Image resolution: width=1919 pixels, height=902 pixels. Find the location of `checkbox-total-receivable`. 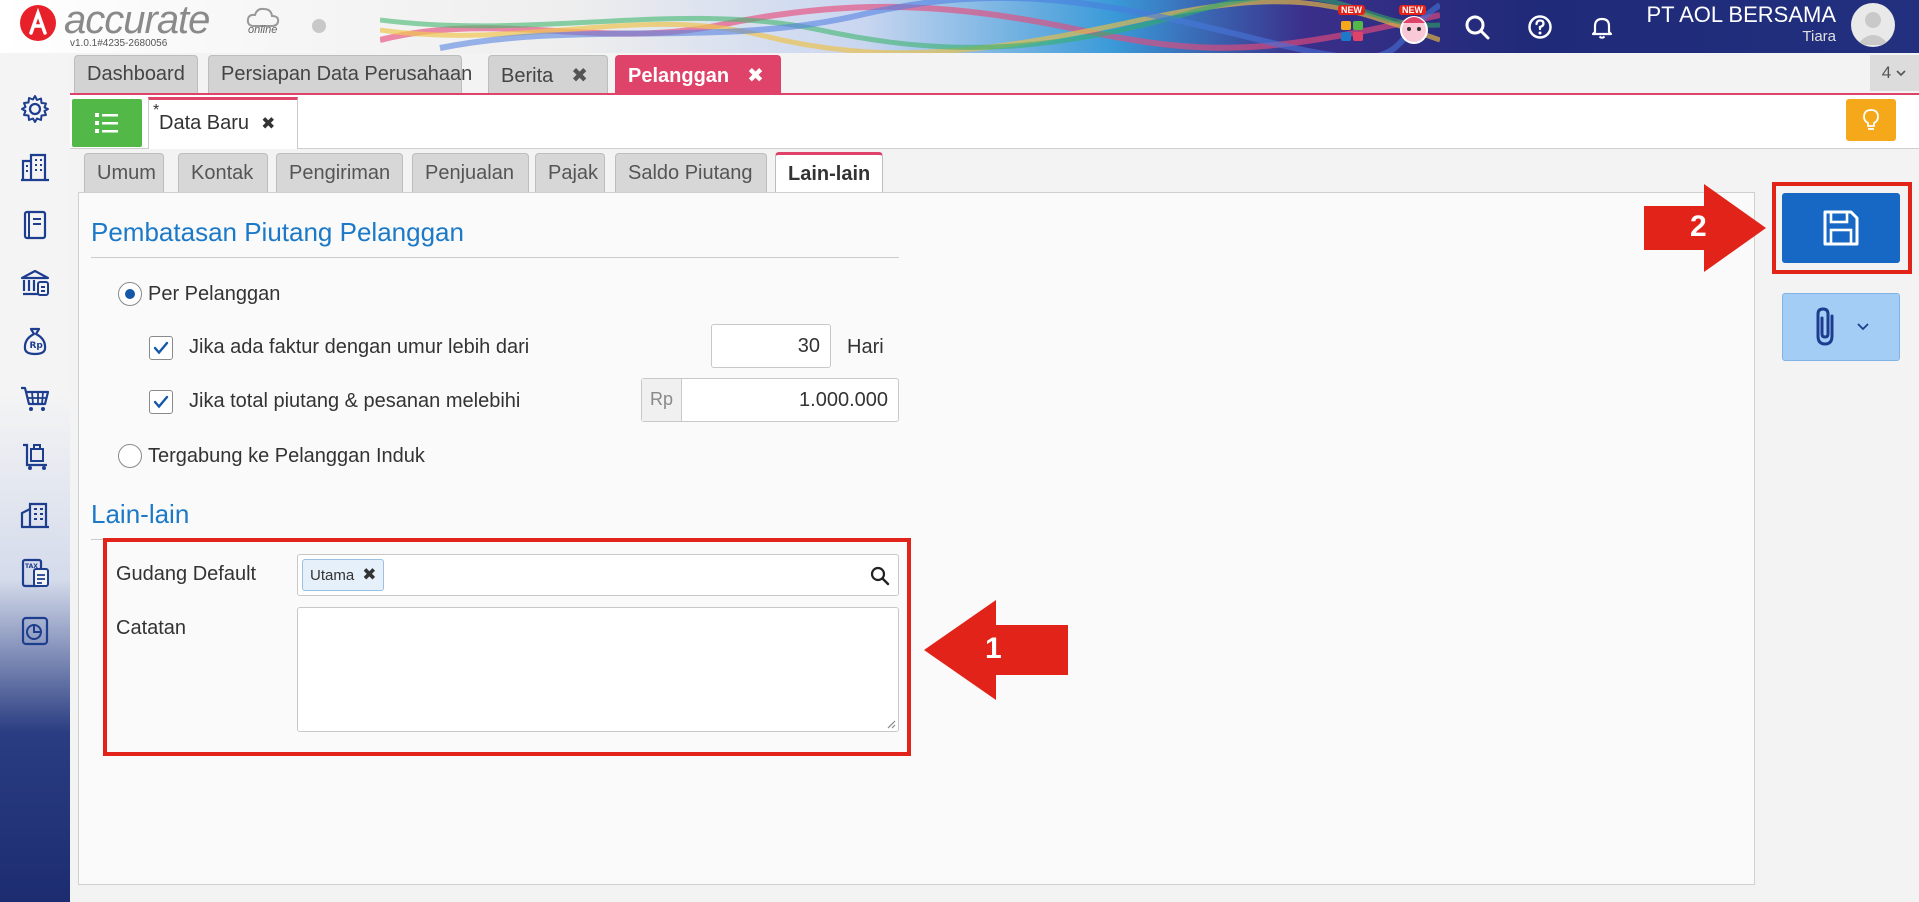

checkbox-total-receivable is located at coordinates (161, 402).